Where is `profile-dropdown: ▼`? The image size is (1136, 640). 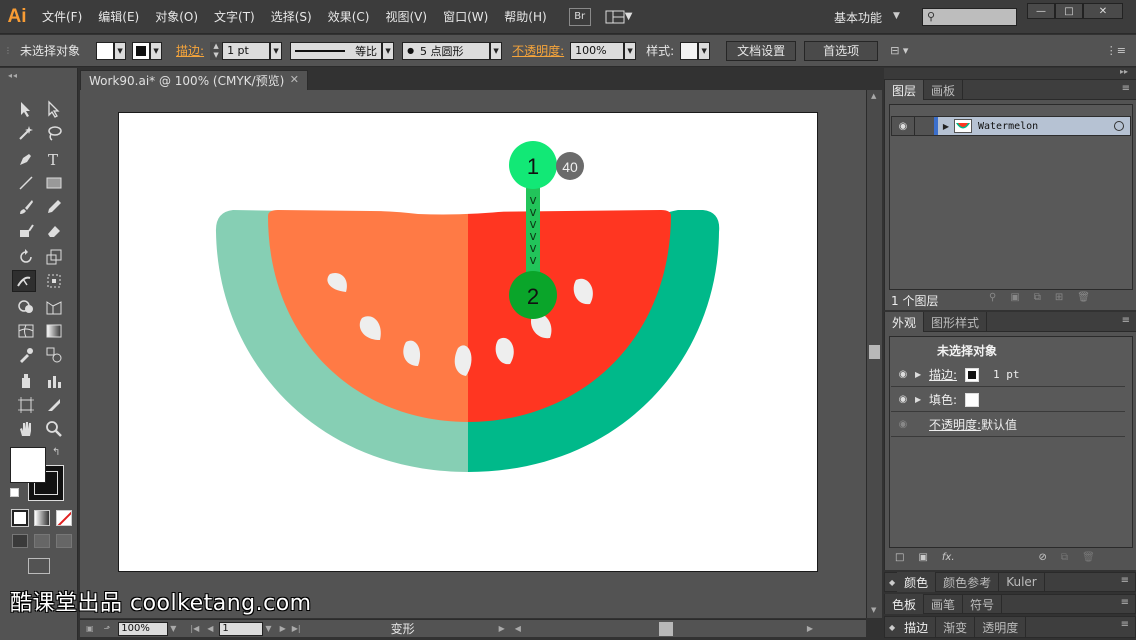 profile-dropdown: ▼ is located at coordinates (388, 50).